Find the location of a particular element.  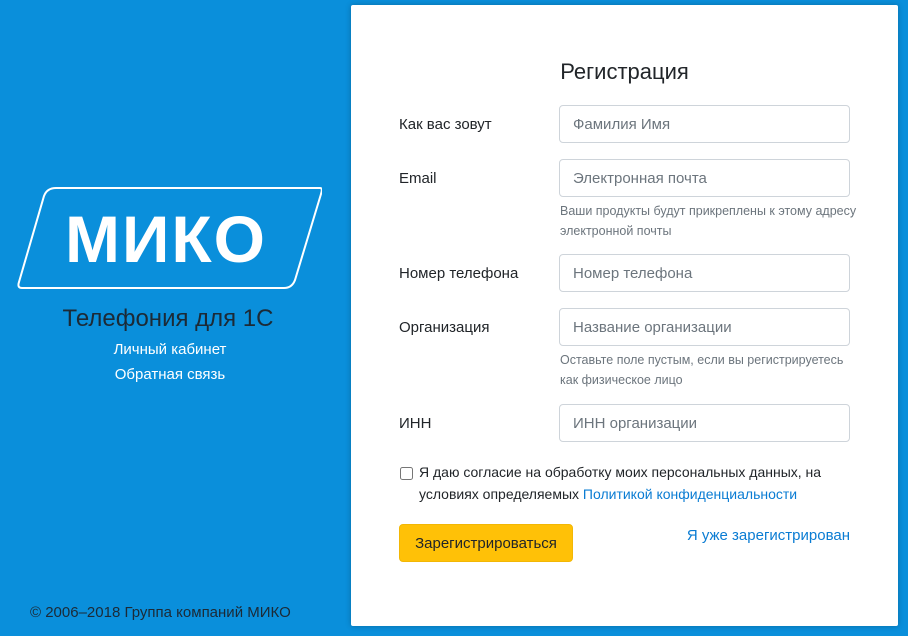

tagline: Телефония для 1С is located at coordinates (168, 318).